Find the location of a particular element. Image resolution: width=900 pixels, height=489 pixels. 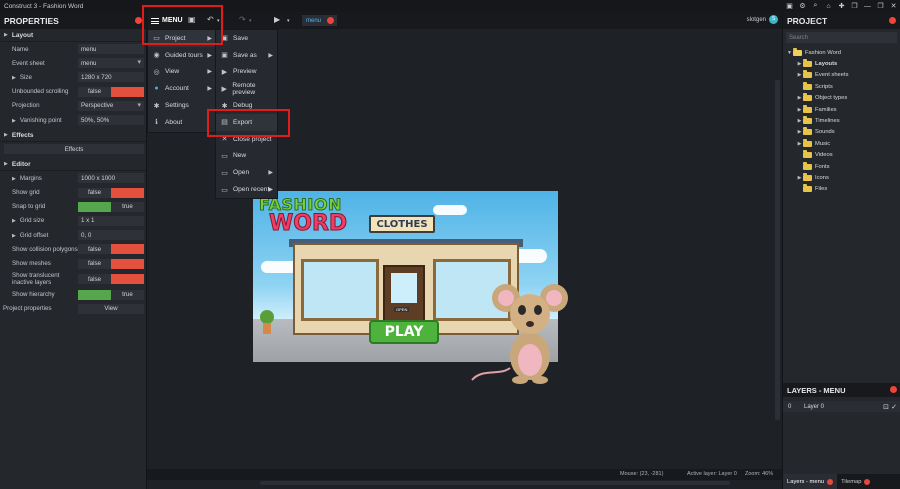

menu-item-remote-preview: ▶ Remote preview is located at coordinates (246, 88).